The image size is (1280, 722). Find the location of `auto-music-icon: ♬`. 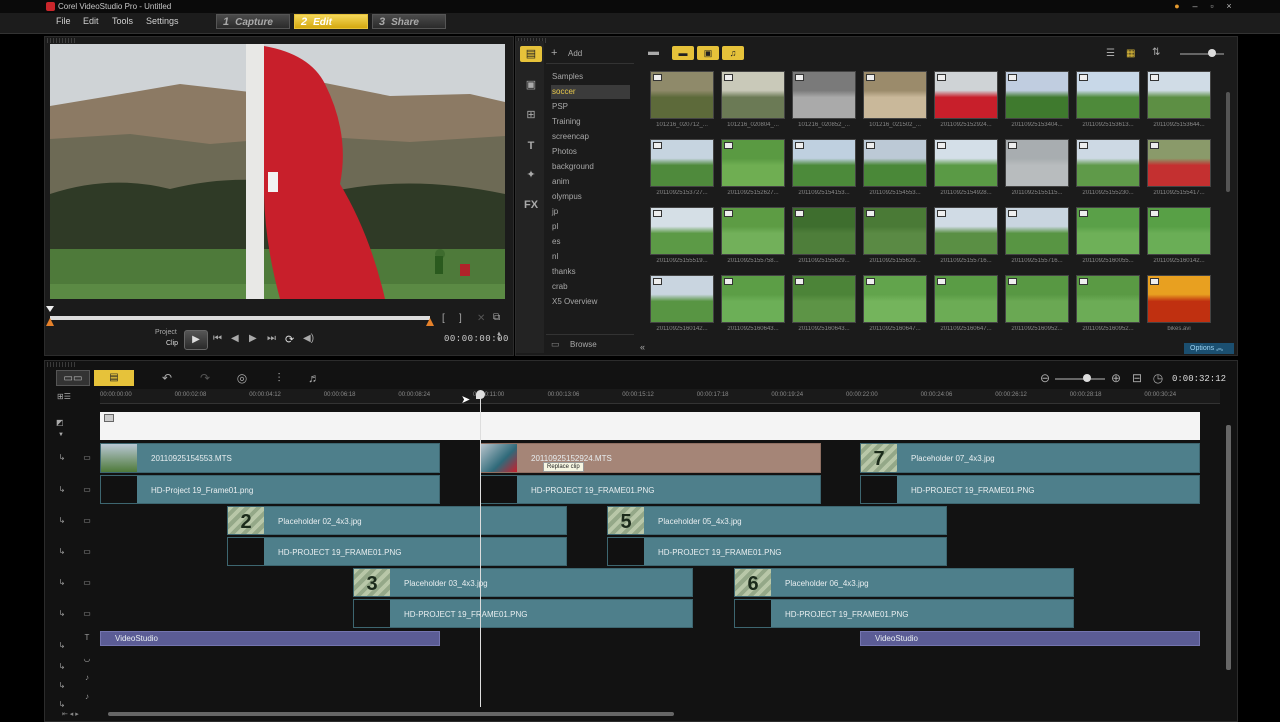

auto-music-icon: ♬ is located at coordinates (314, 378).